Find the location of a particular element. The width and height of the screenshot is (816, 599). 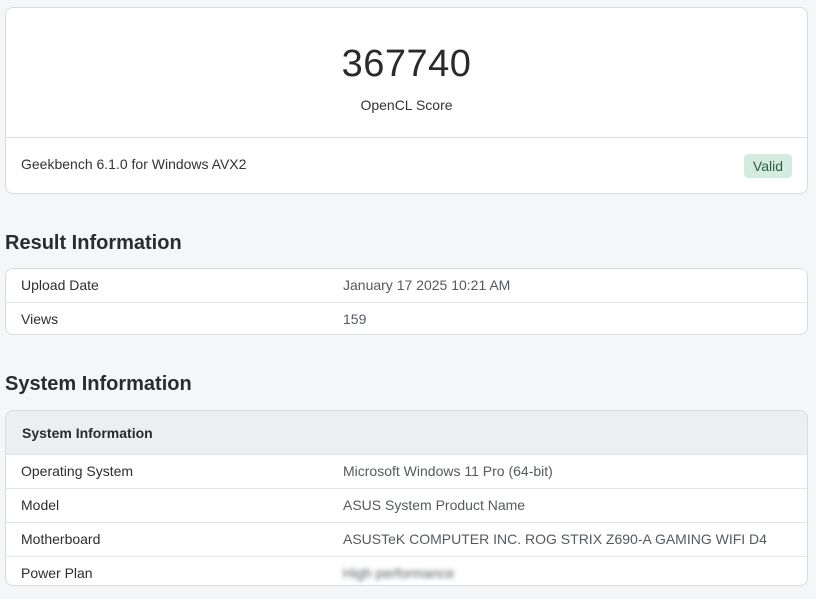

motherboard-label: Motherboard is located at coordinates (61, 539).